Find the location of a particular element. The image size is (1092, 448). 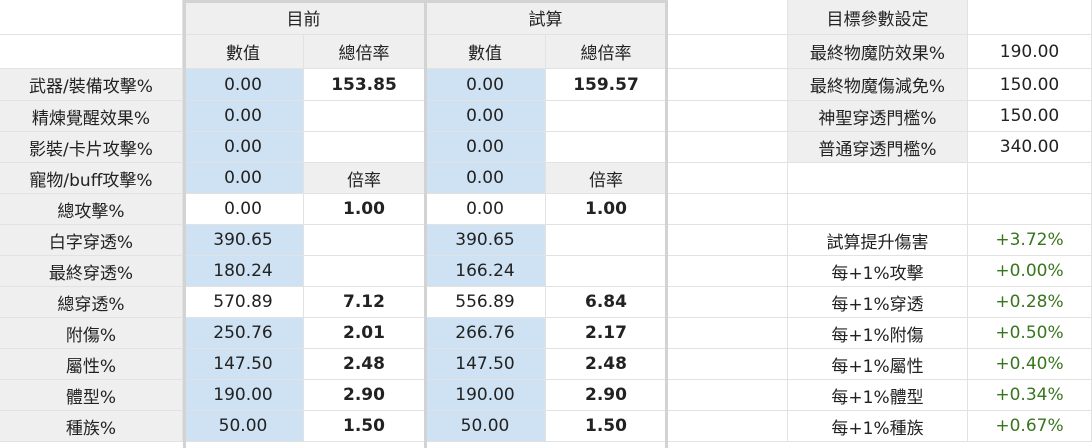

trial-value-cell: 50.00 is located at coordinates (485, 426).